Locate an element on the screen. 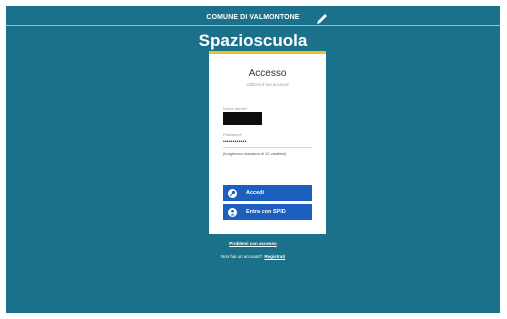 The height and width of the screenshot is (319, 507). login-button-label: Accedi is located at coordinates (255, 193).